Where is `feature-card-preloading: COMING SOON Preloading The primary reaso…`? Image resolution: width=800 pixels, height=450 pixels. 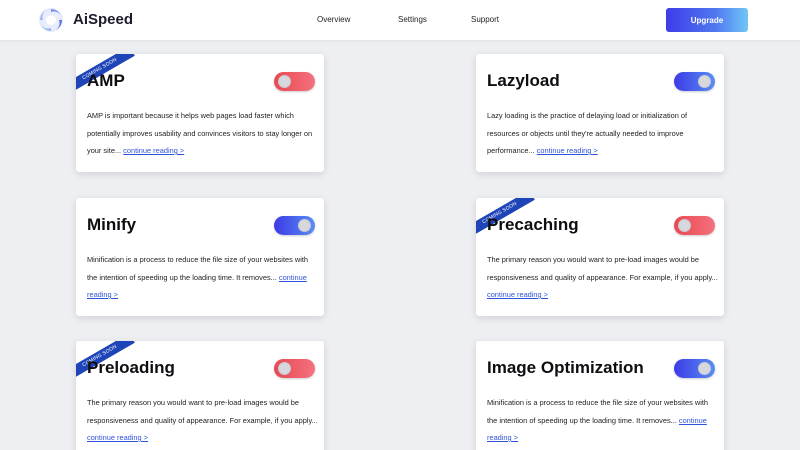
feature-card-preloading: COMING SOON Preloading The primary reaso… is located at coordinates (200, 395).